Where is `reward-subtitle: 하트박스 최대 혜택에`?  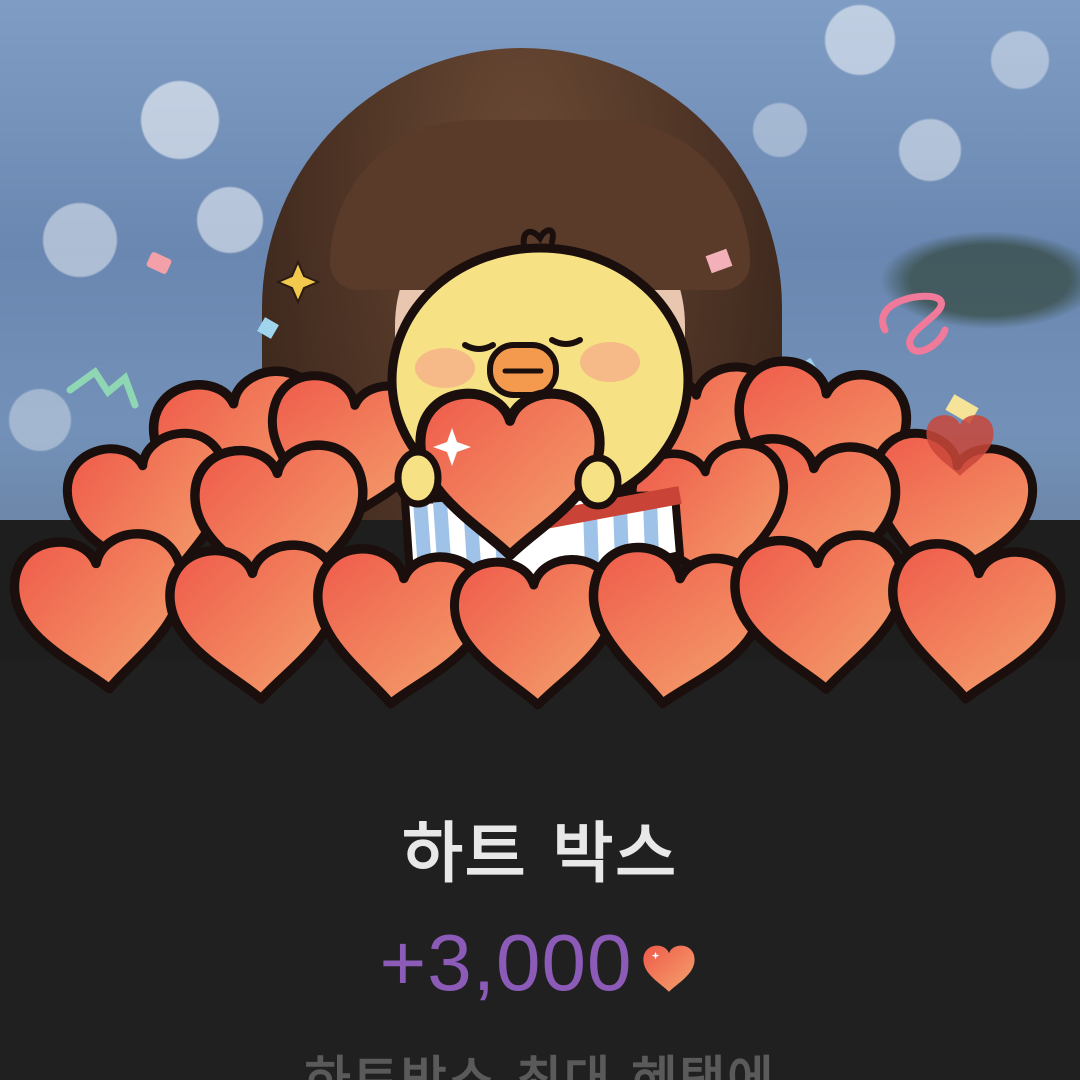
reward-subtitle: 하트박스 최대 혜택에 is located at coordinates (540, 1065).